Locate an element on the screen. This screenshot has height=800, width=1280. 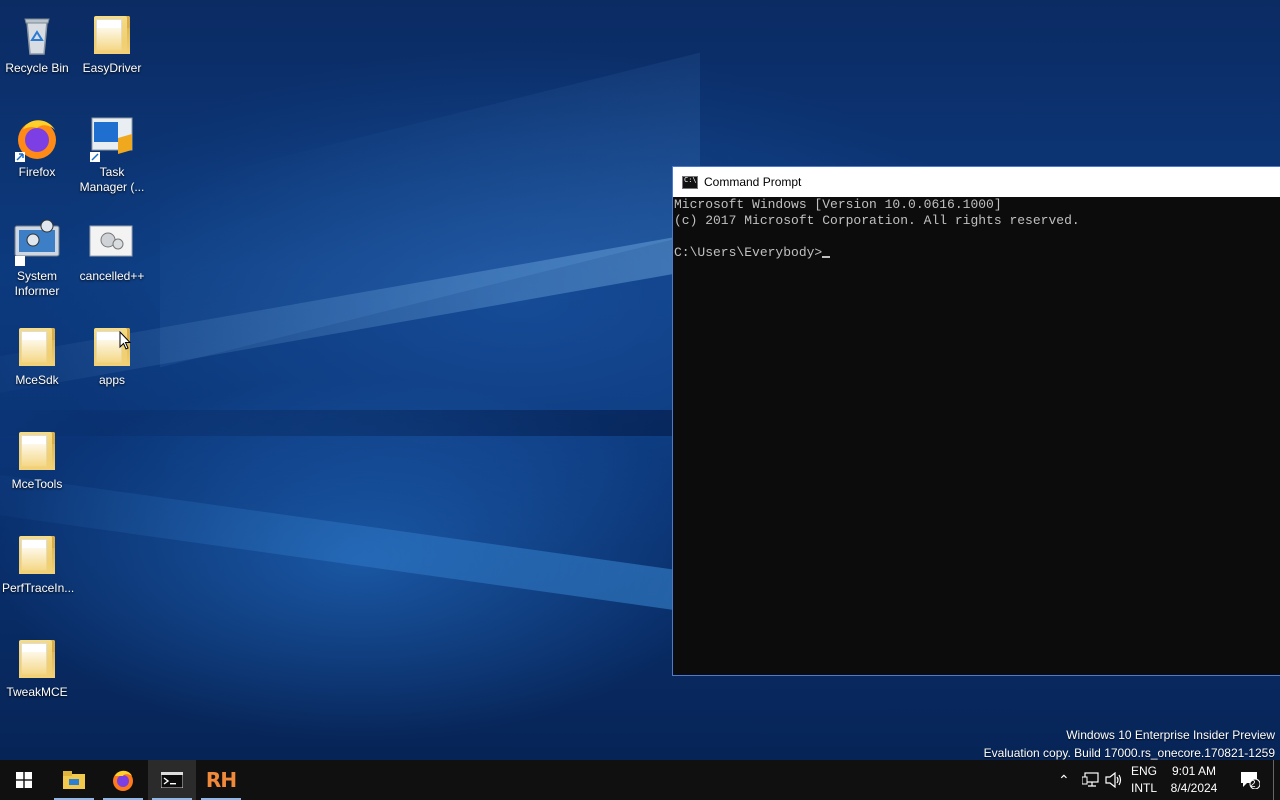
network-button is located at coordinates (1091, 780).